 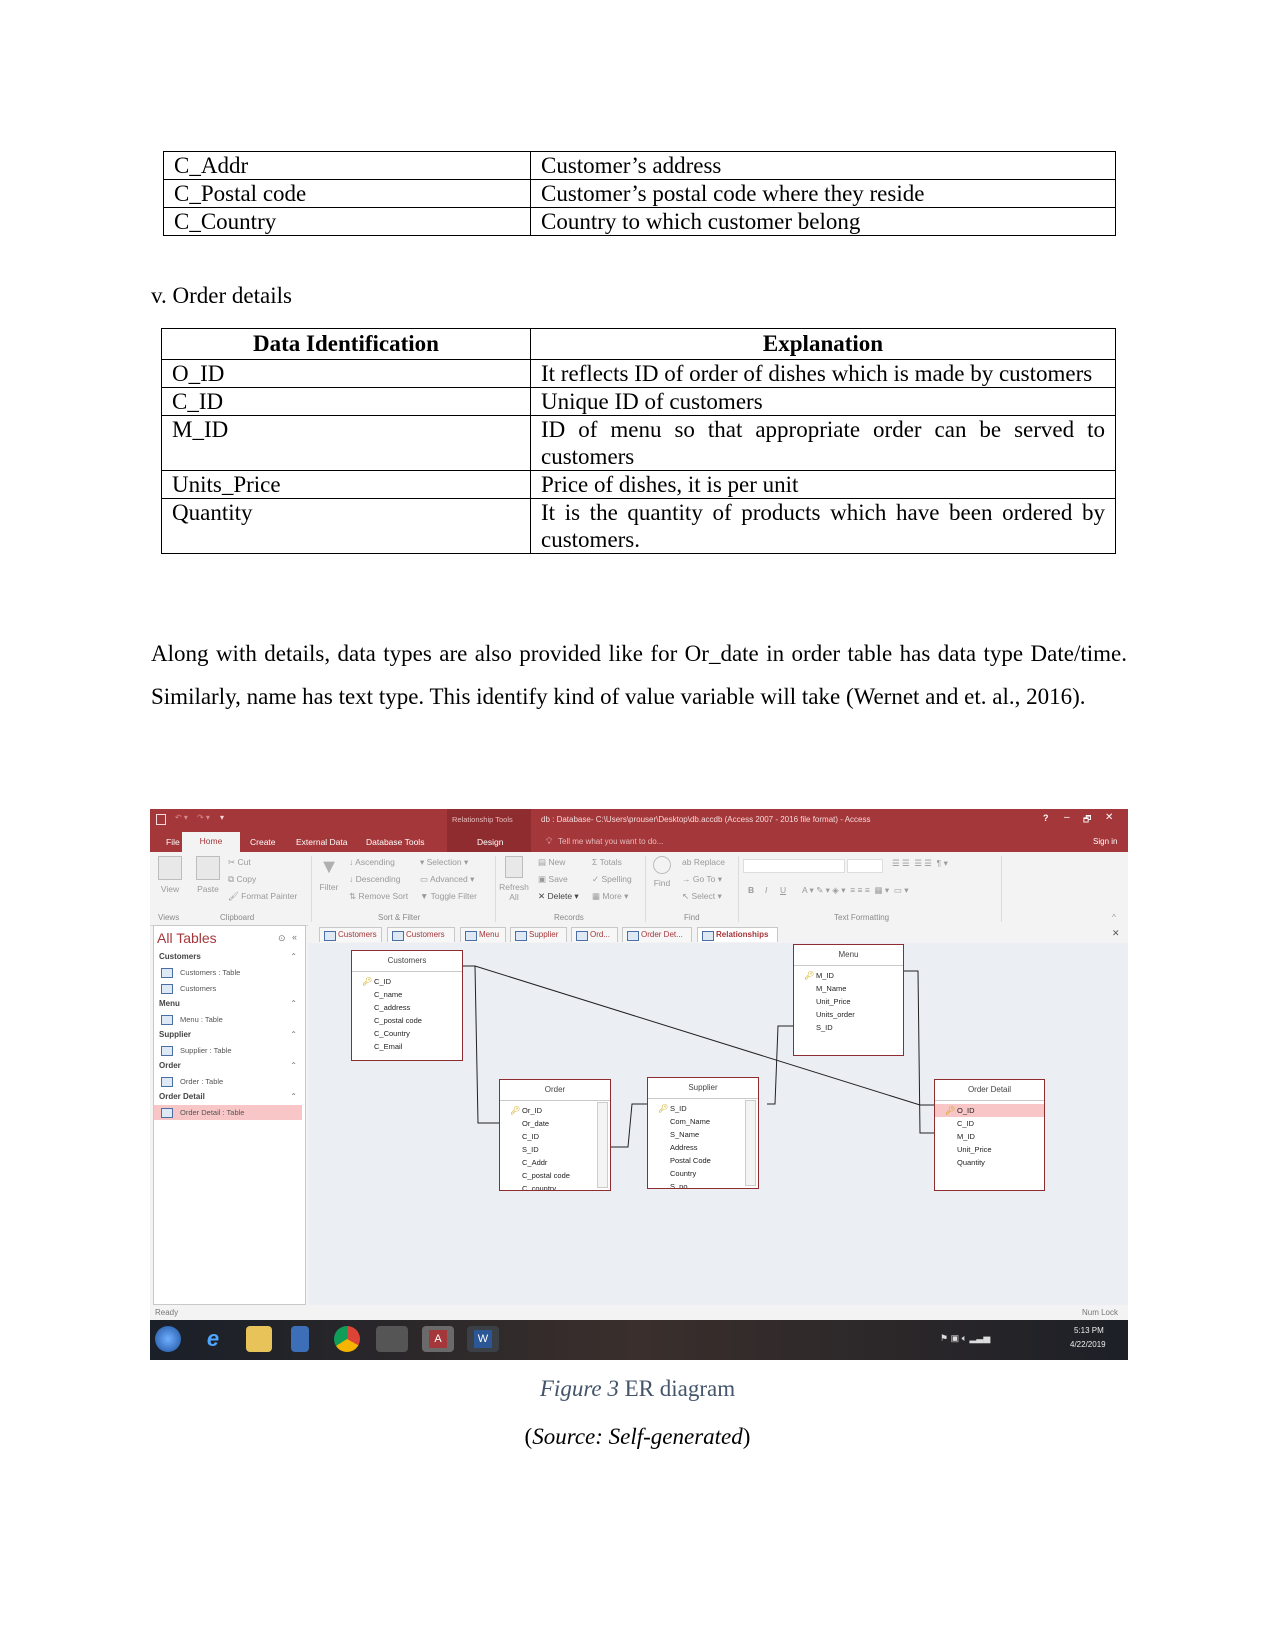 I want to click on ribbon-tab-create: Create, so click(x=263, y=842).